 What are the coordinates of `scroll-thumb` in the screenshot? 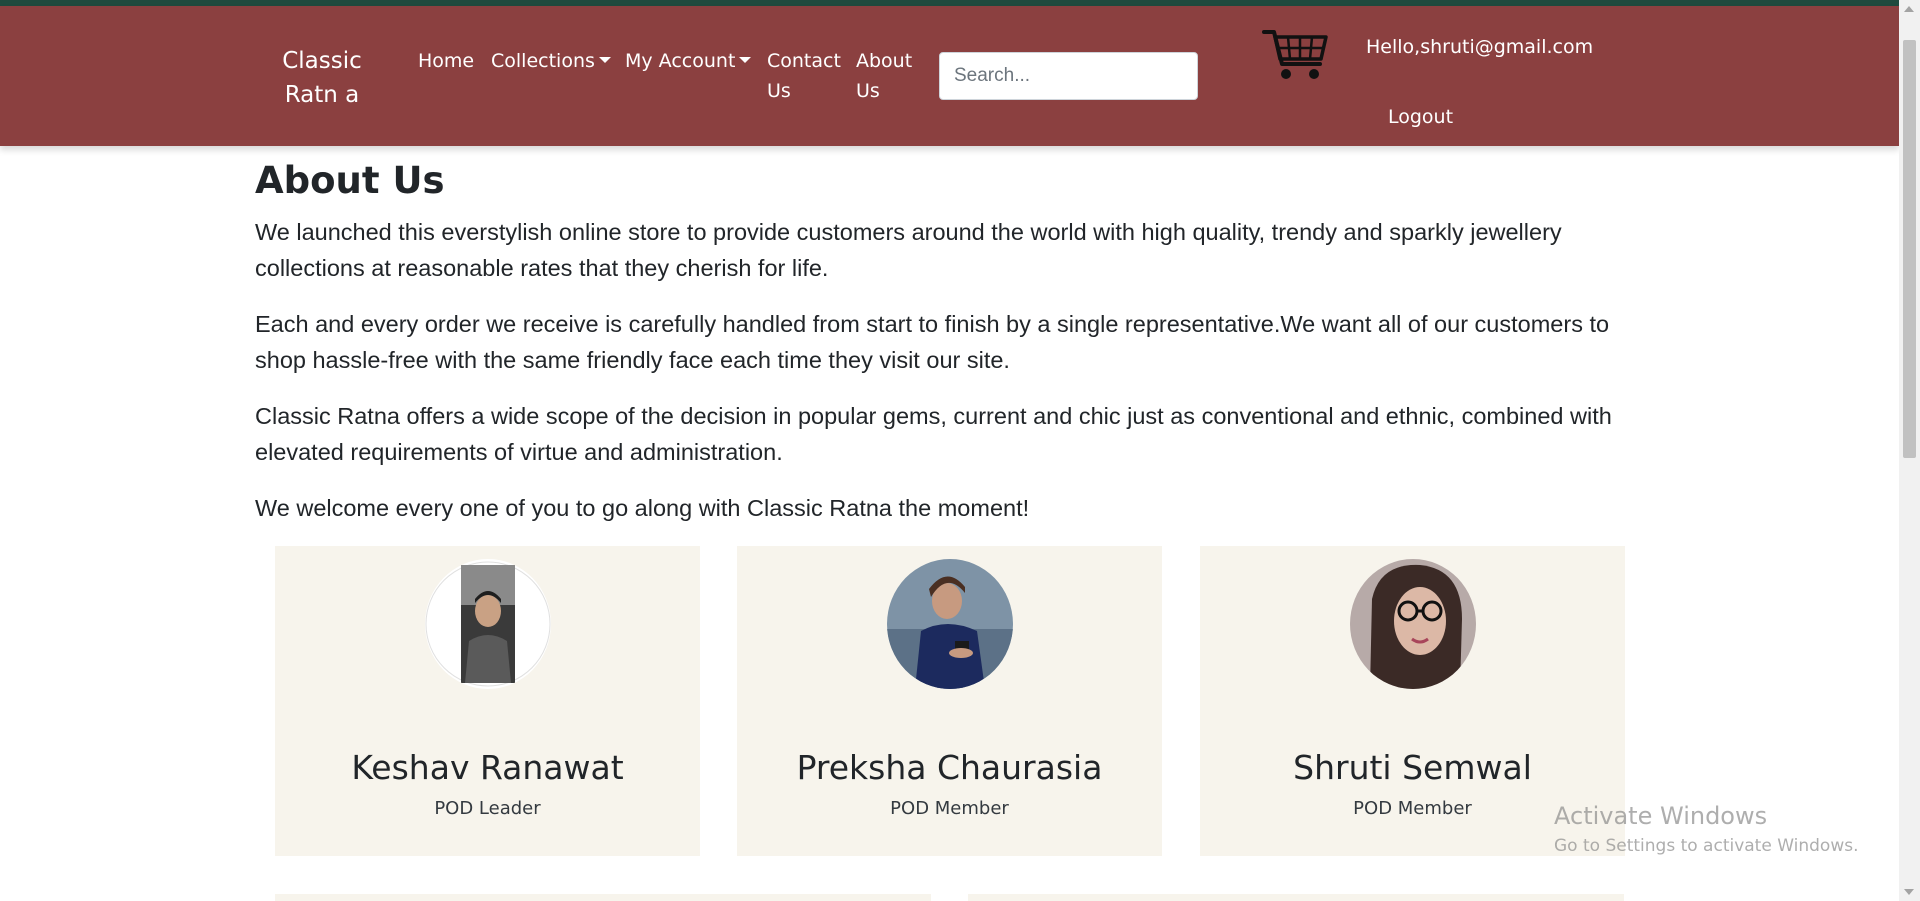 It's located at (1909, 249).